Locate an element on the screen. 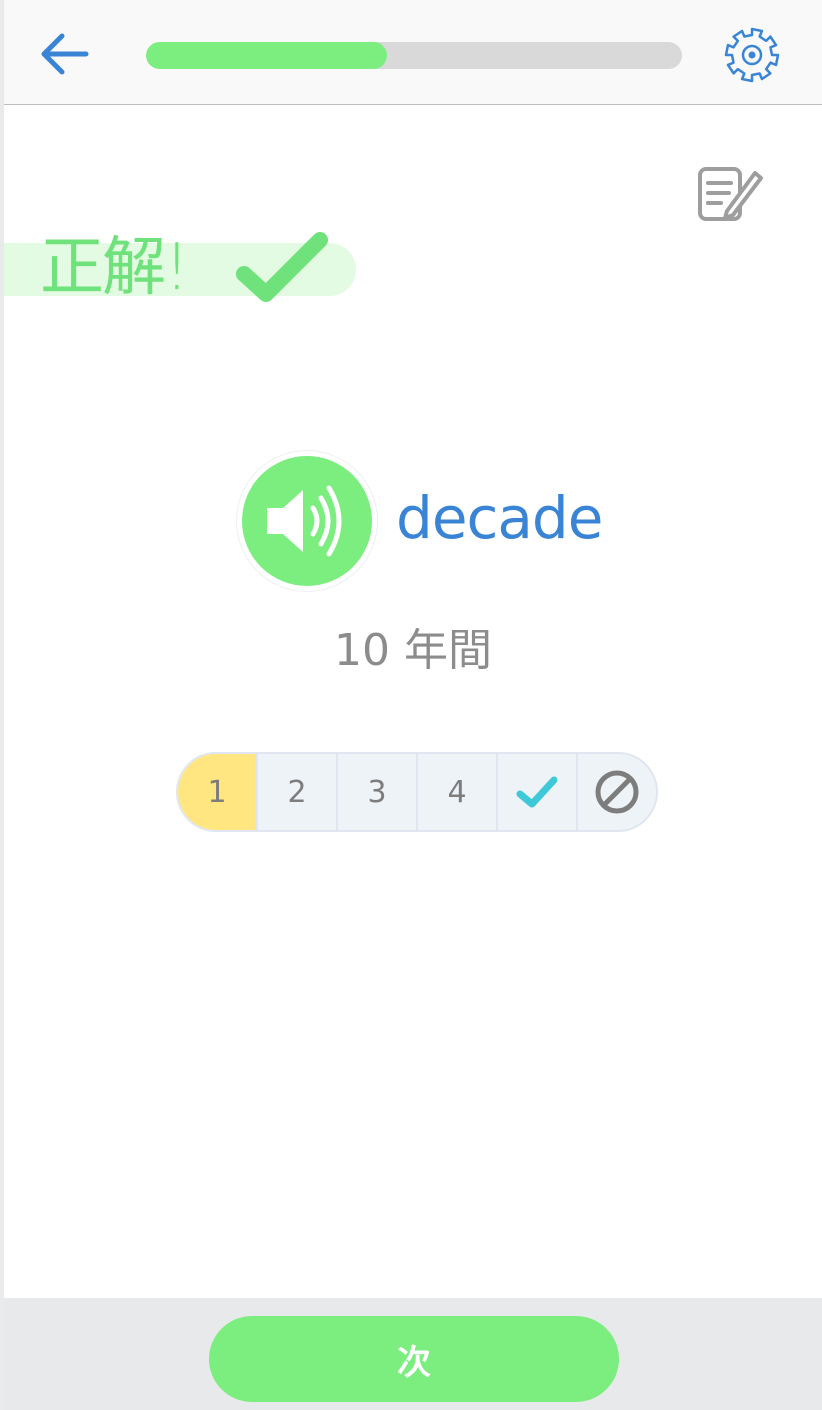 The height and width of the screenshot is (1410, 822). play-audio-button is located at coordinates (307, 521).